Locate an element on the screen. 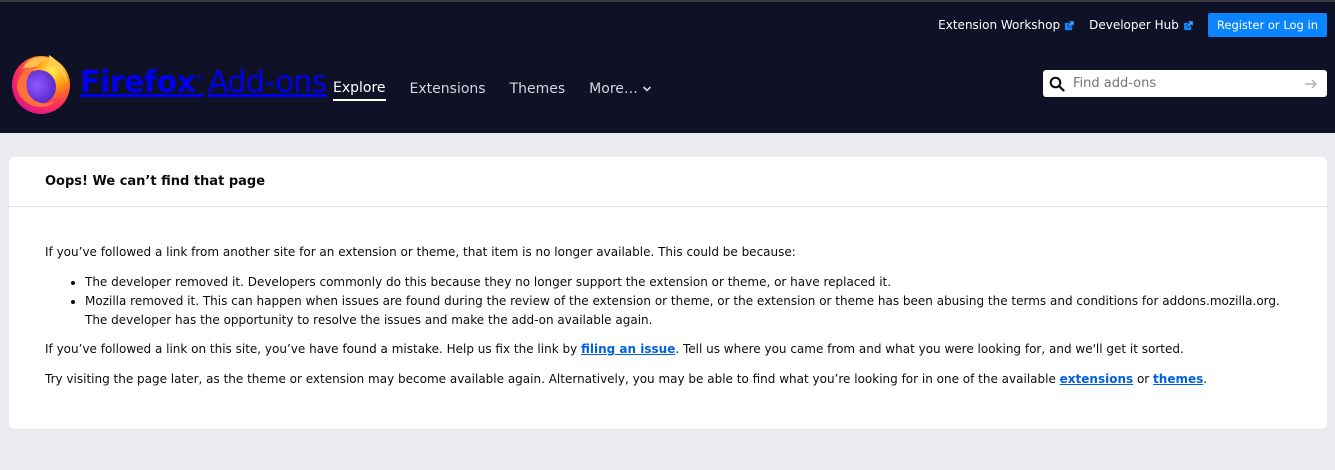 This screenshot has height=470, width=1335. nav-extensions-label: Extensions is located at coordinates (447, 89).